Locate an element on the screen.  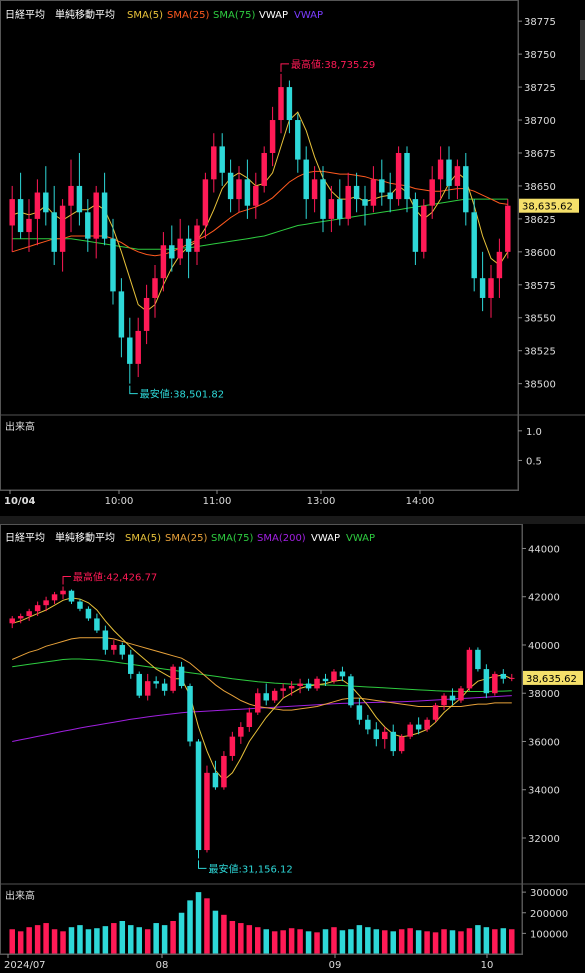
x-tick-label: 10 is located at coordinates (487, 965).